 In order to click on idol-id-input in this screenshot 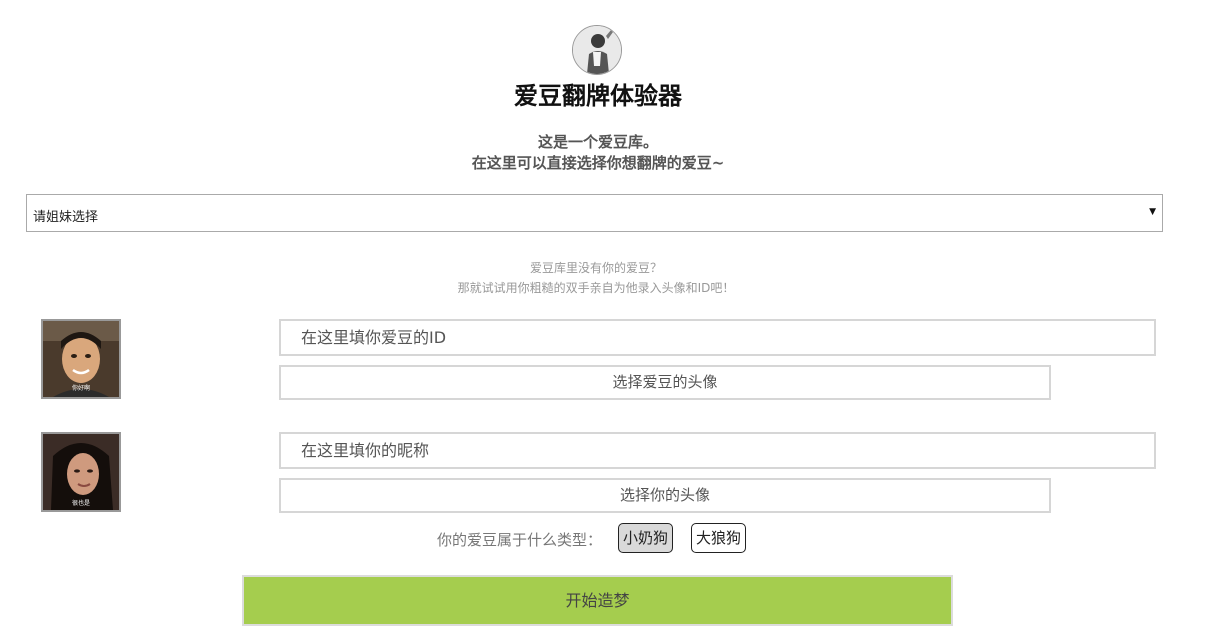, I will do `click(717, 337)`.